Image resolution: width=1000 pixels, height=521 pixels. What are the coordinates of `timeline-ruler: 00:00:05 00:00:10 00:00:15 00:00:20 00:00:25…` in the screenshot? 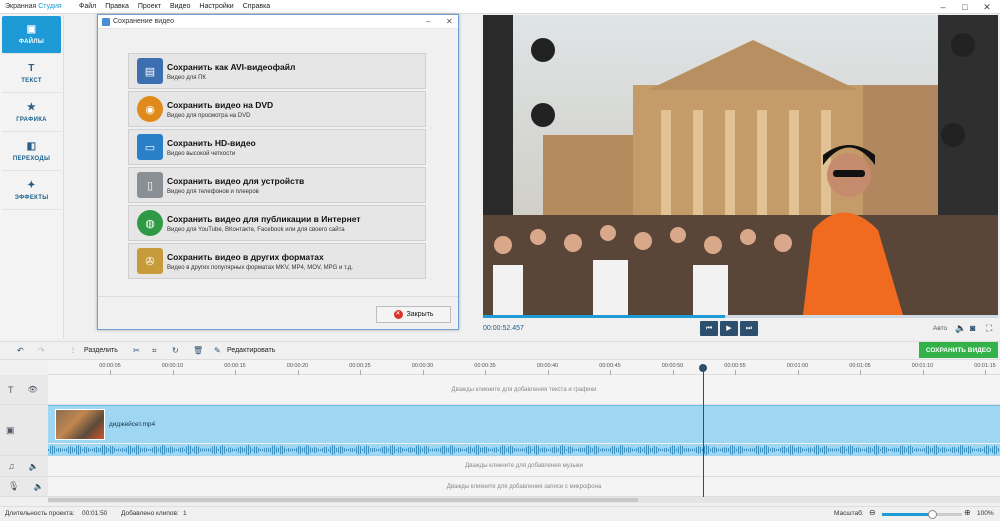 It's located at (524, 367).